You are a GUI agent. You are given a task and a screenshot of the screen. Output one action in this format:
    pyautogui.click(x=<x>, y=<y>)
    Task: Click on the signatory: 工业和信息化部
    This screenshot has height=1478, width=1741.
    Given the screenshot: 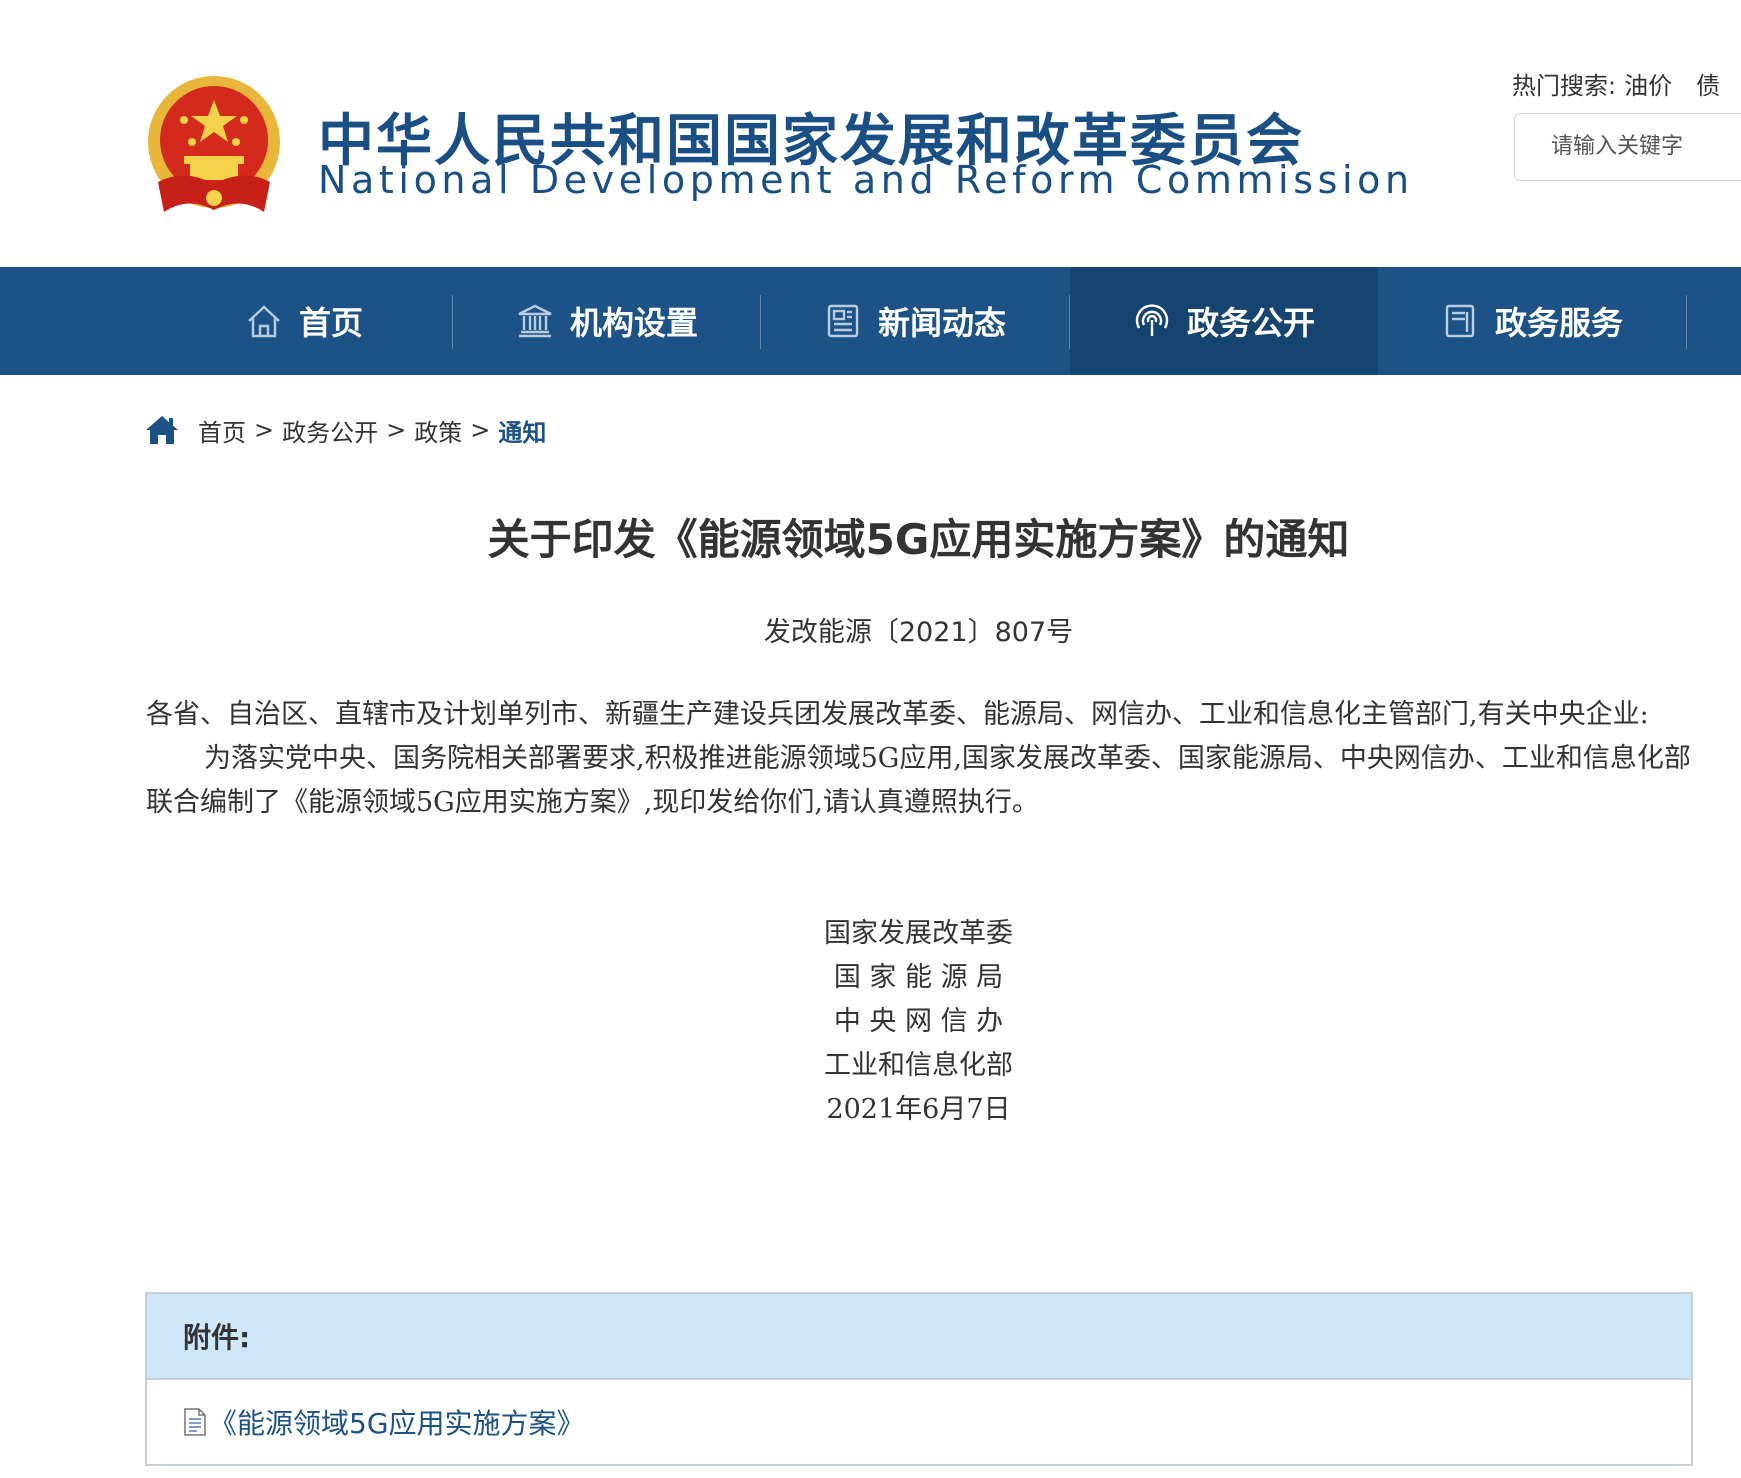 What is the action you would take?
    pyautogui.click(x=918, y=1065)
    